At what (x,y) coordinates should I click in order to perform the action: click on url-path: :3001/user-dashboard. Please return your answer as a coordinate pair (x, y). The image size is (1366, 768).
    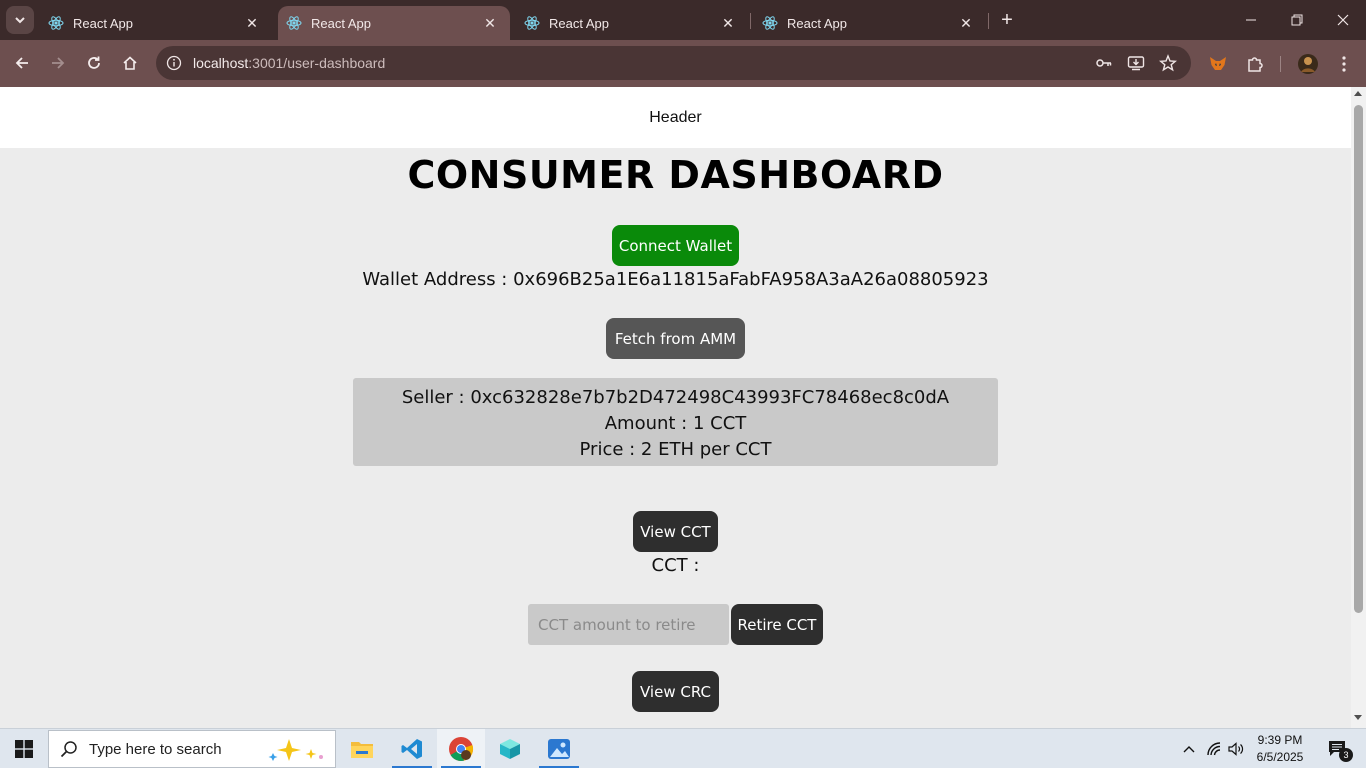
    Looking at the image, I should click on (317, 63).